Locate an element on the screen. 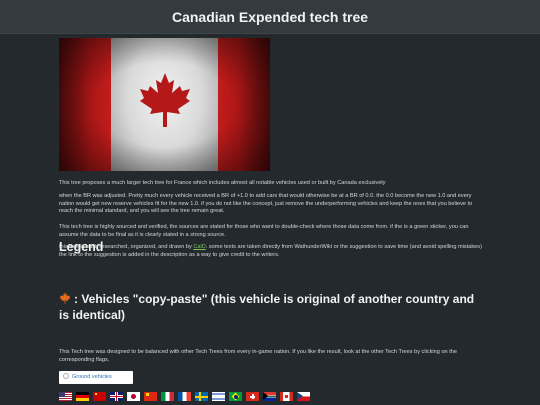  israel-flag is located at coordinates (218, 396).